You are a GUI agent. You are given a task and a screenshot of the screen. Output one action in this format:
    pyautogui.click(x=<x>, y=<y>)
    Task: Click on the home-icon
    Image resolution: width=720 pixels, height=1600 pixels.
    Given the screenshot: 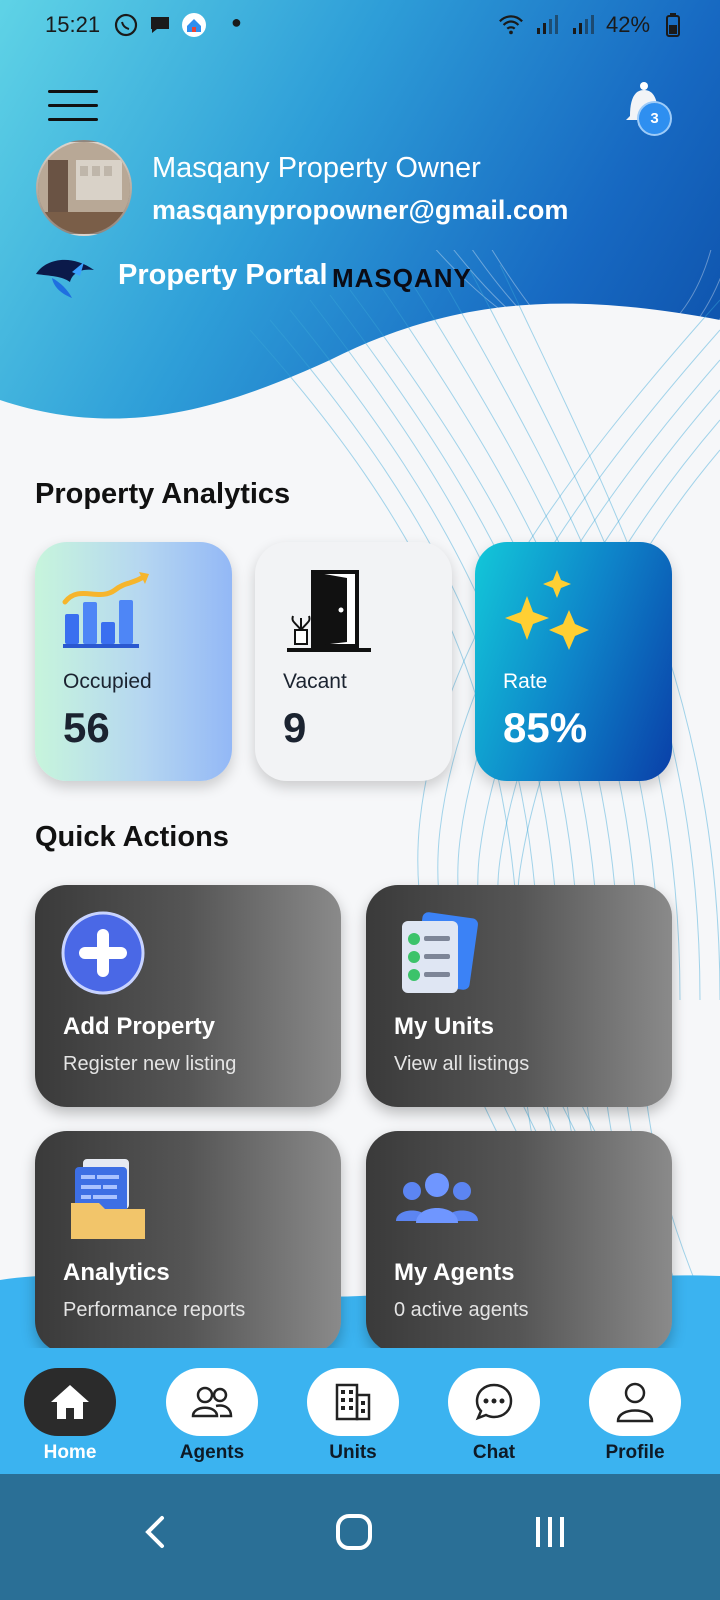 What is the action you would take?
    pyautogui.click(x=70, y=1402)
    